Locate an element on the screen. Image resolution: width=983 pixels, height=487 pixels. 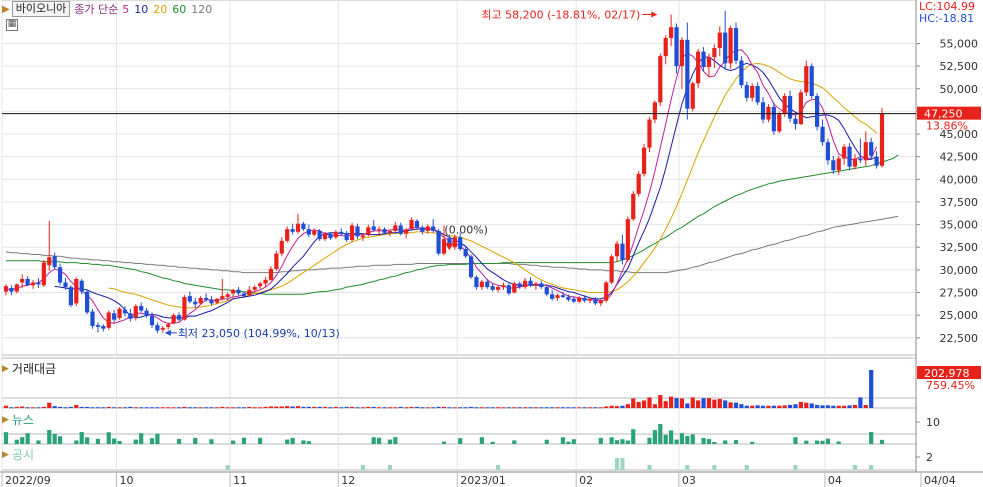
expand-arrow-icon: ▶ is located at coordinates (5, 455).